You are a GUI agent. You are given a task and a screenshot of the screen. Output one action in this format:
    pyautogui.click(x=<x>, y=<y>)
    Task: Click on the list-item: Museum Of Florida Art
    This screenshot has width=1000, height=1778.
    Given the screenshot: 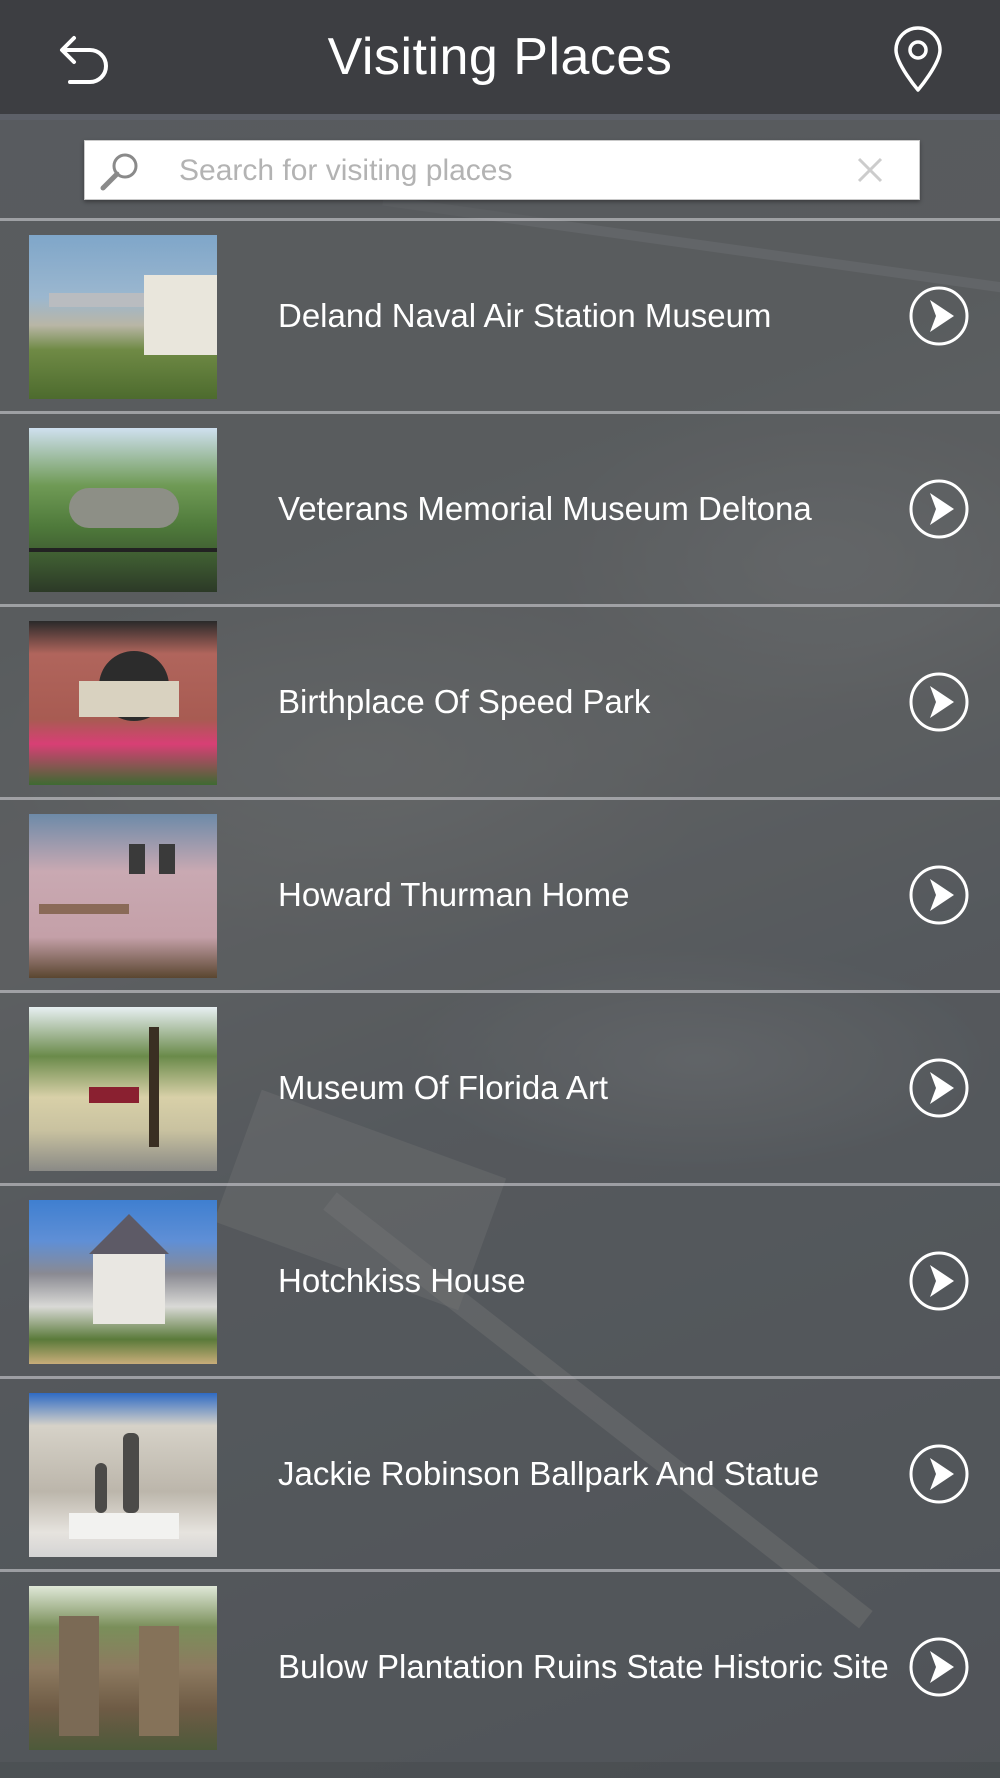 What is the action you would take?
    pyautogui.click(x=500, y=1086)
    